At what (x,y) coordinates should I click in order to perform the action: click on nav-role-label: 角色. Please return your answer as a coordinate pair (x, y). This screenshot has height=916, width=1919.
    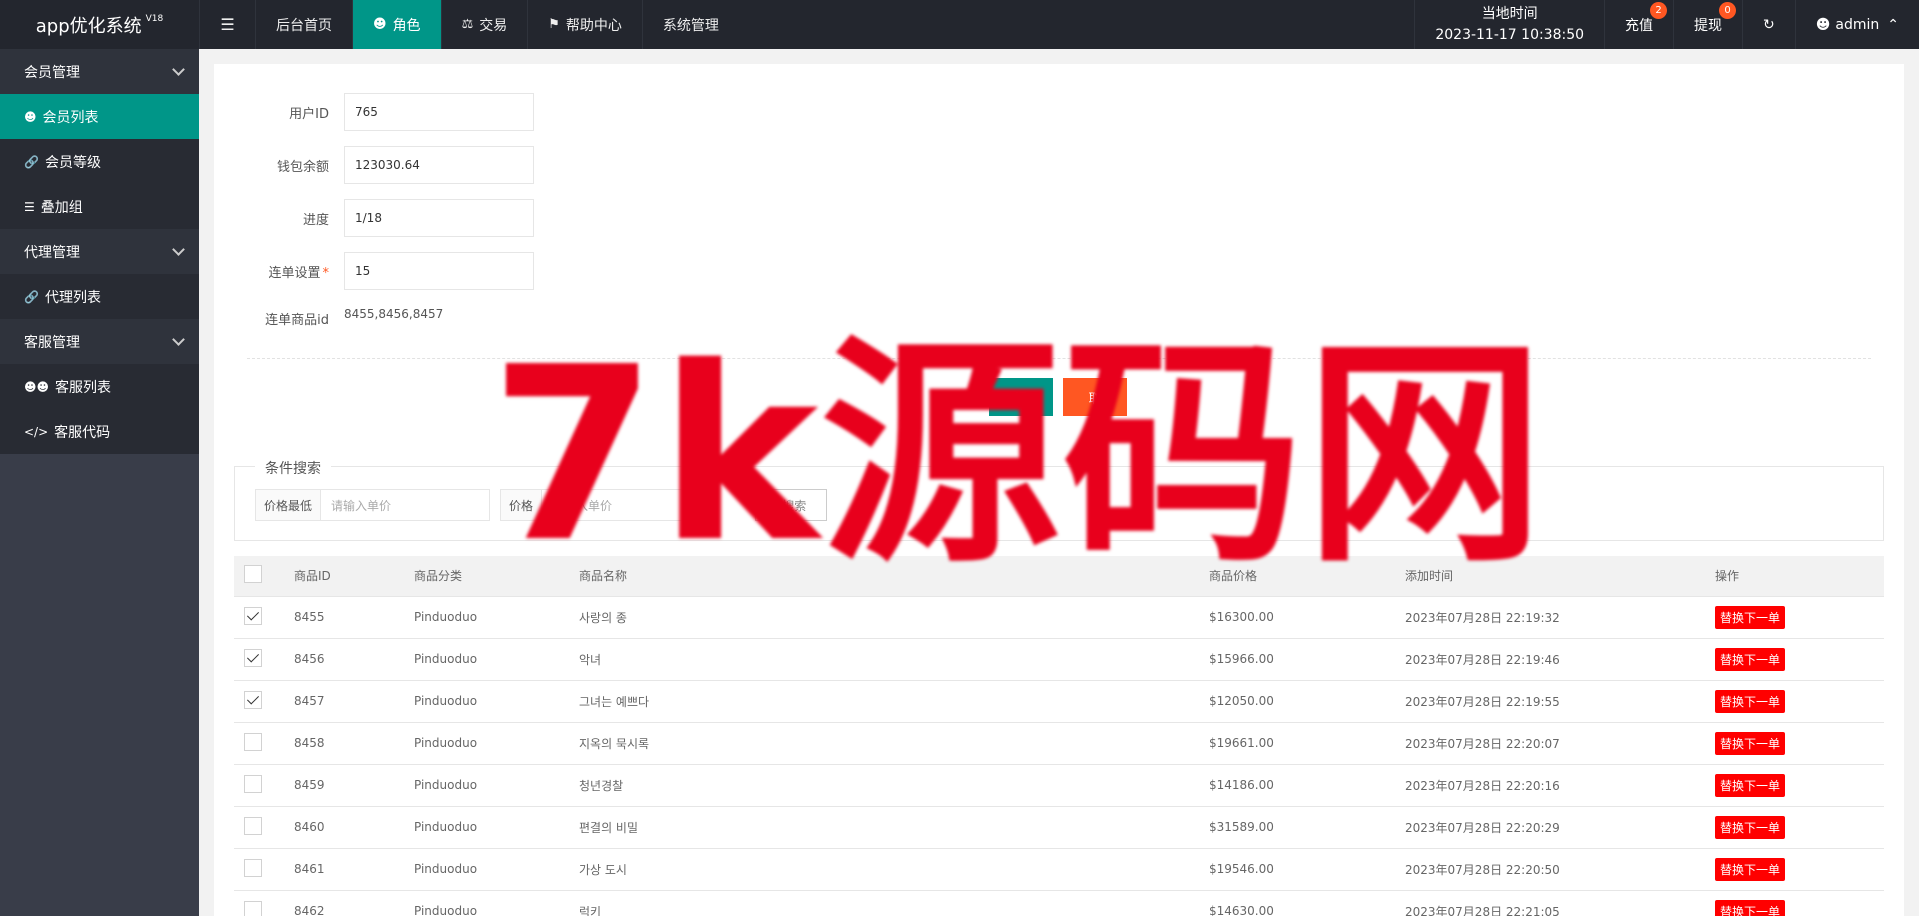
    Looking at the image, I should click on (406, 25).